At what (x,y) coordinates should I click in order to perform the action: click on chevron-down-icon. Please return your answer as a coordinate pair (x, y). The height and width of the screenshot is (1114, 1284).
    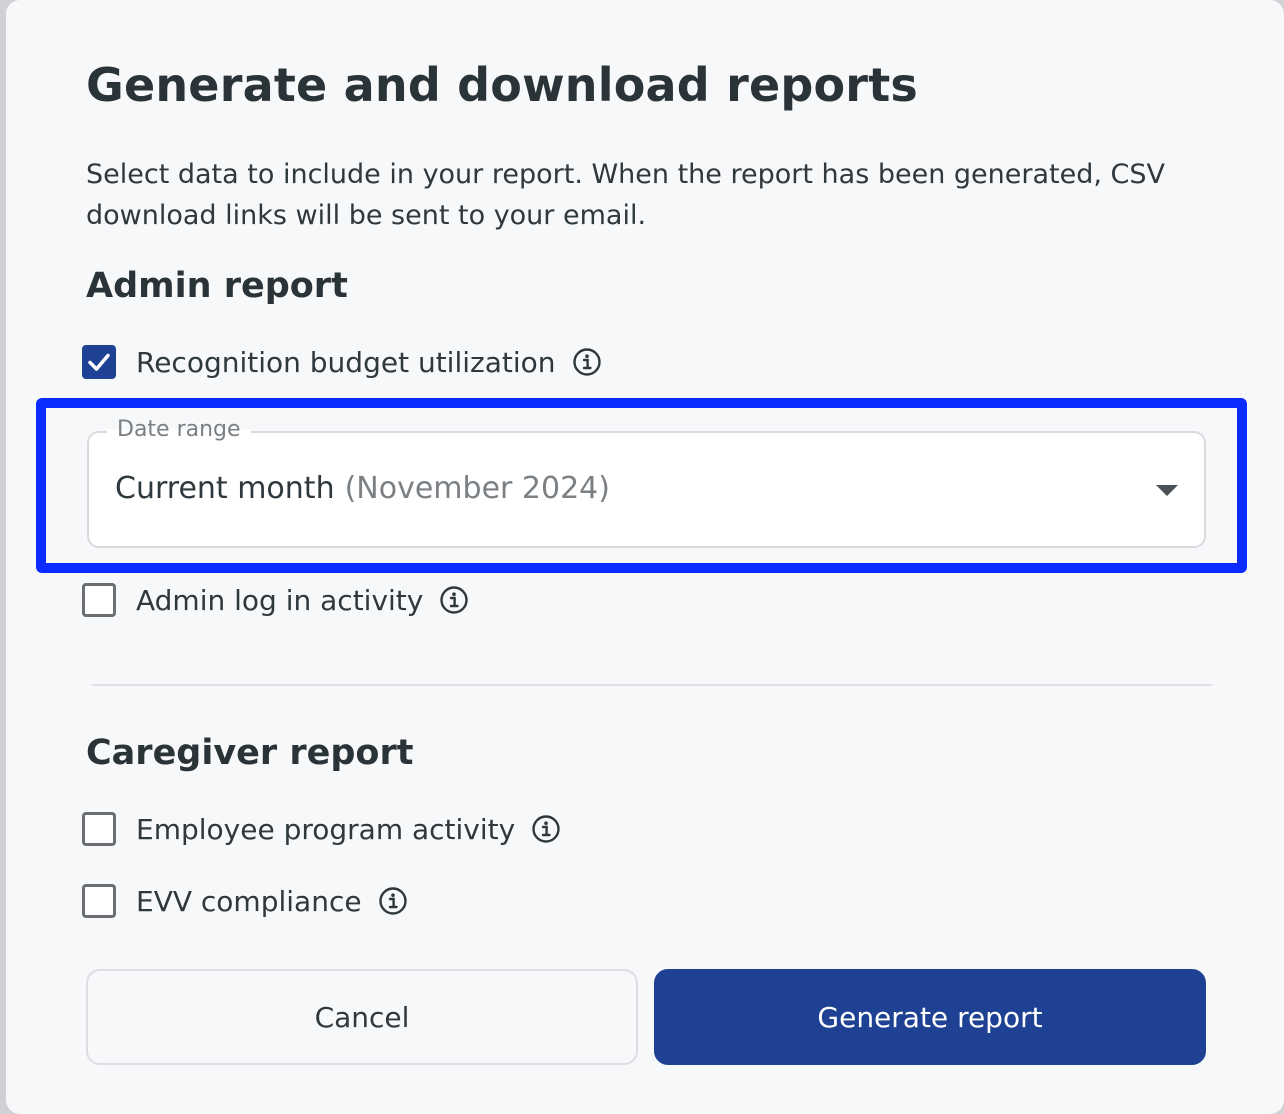
    Looking at the image, I should click on (1167, 490).